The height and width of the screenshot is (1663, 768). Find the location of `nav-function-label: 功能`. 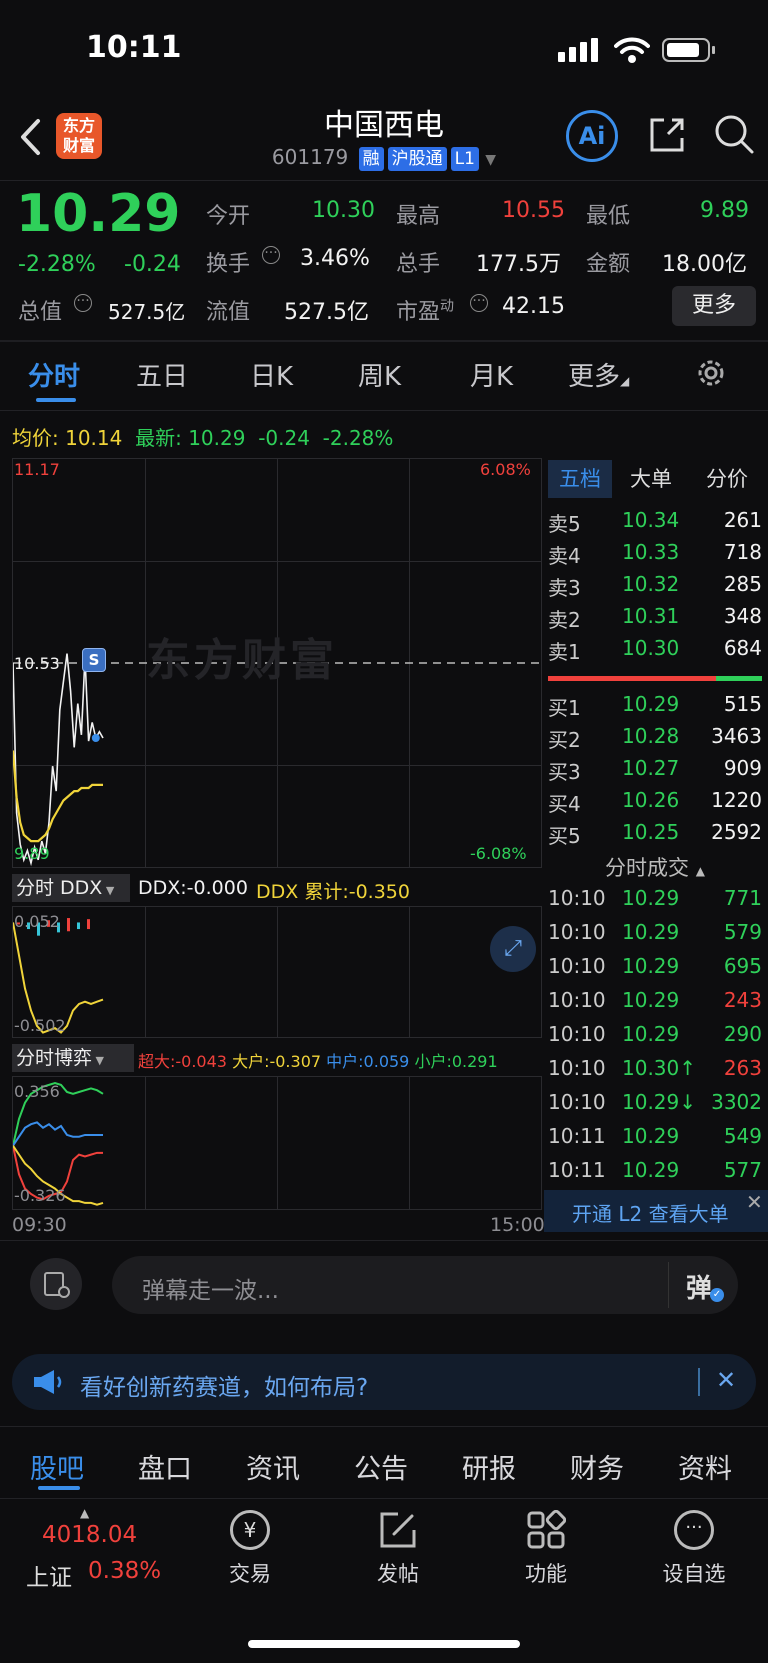

nav-function-label: 功能 is located at coordinates (546, 1574).